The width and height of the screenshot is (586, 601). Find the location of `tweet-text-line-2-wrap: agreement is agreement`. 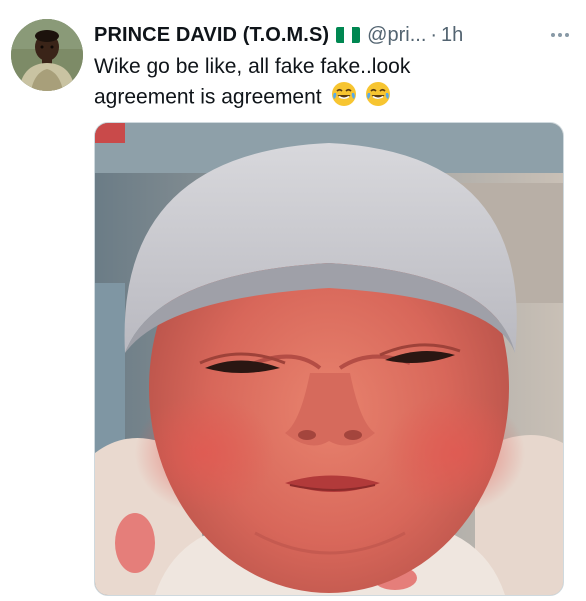

tweet-text-line-2-wrap: agreement is agreement is located at coordinates (329, 98).